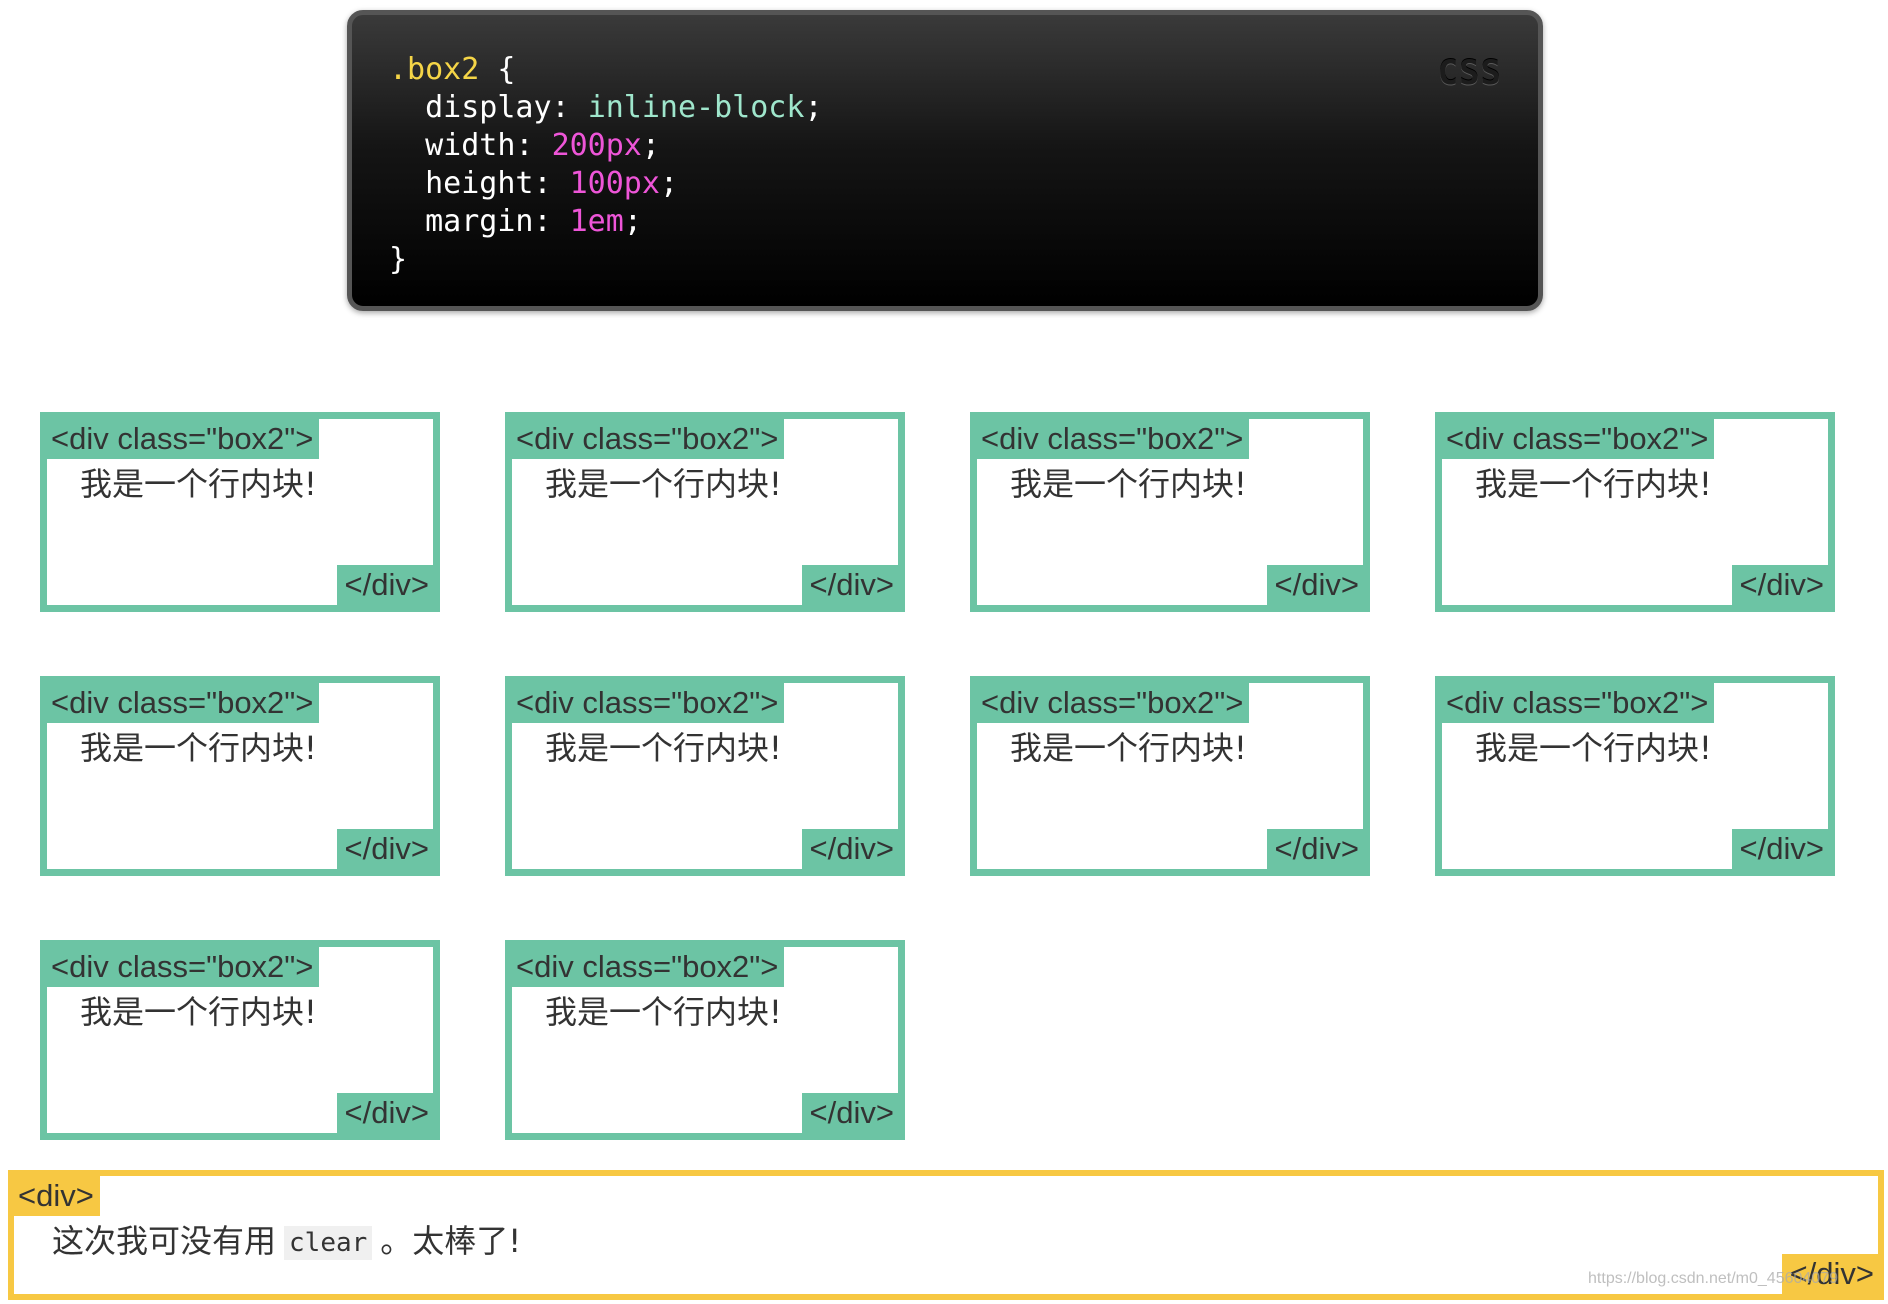  Describe the element at coordinates (479, 221) in the screenshot. I see `code-token-plain: margin:` at that location.